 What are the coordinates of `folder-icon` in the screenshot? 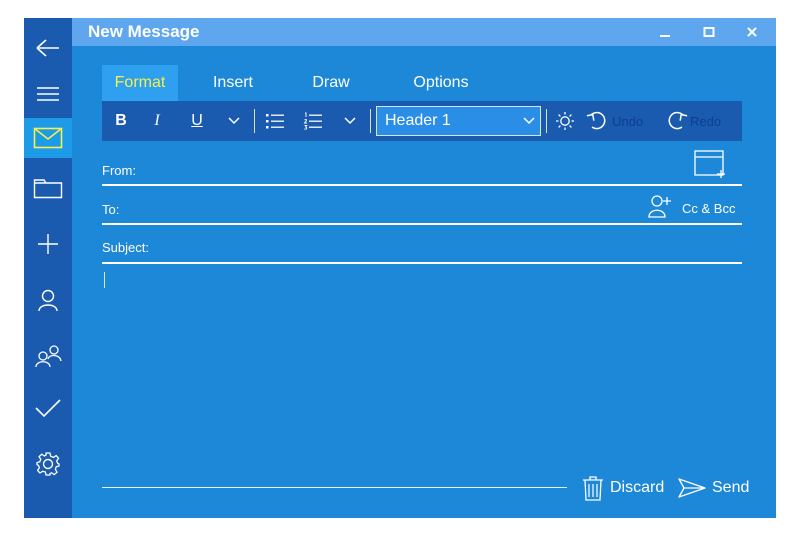 It's located at (48, 189).